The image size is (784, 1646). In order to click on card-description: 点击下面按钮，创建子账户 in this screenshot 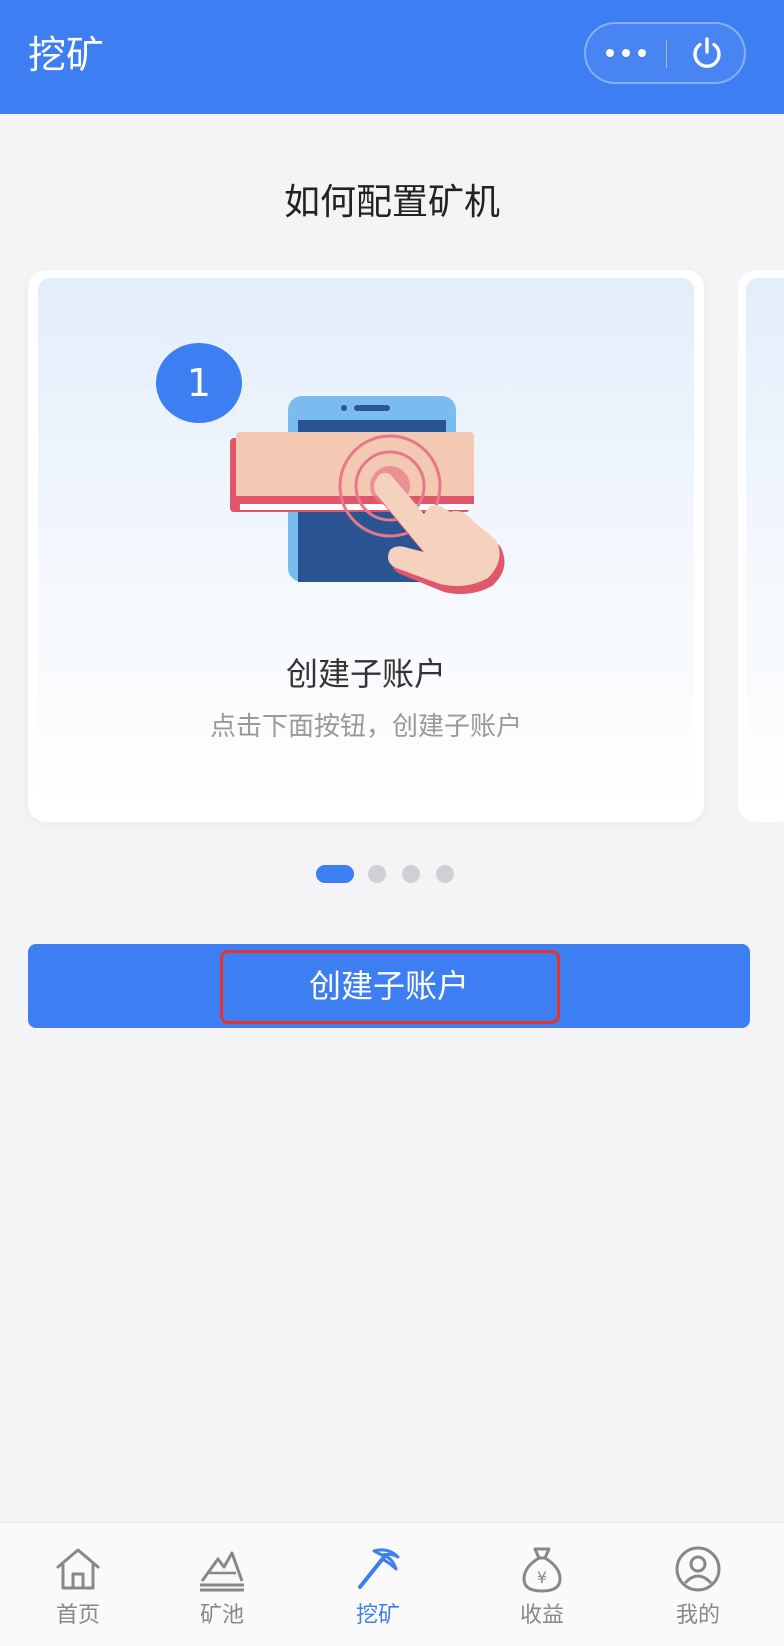, I will do `click(365, 727)`.